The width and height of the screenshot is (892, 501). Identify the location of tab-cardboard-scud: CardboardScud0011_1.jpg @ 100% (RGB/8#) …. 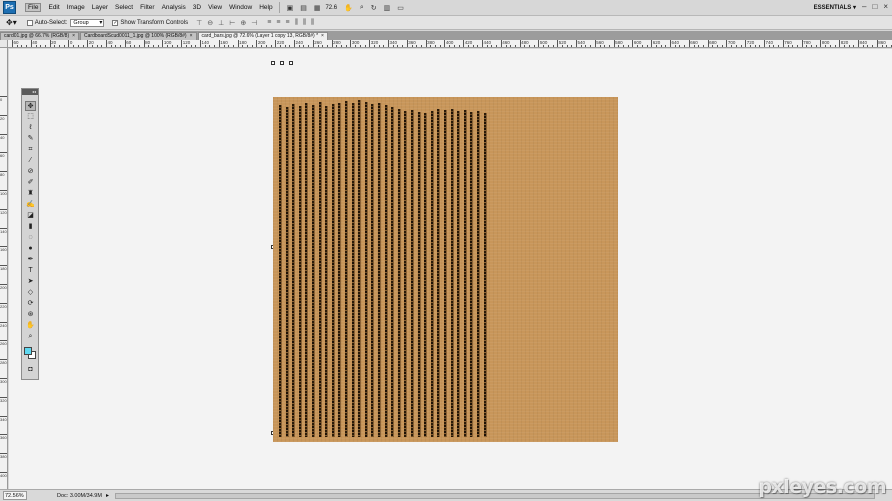
(138, 36).